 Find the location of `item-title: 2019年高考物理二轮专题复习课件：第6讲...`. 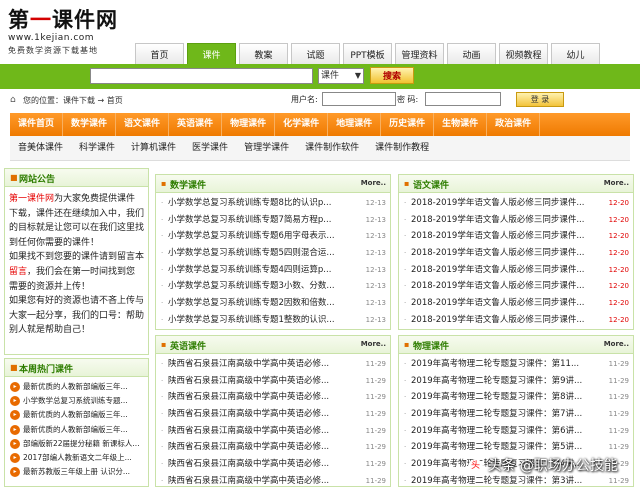

item-title: 2019年高考物理二轮专题复习课件：第6讲... is located at coordinates (506, 431).